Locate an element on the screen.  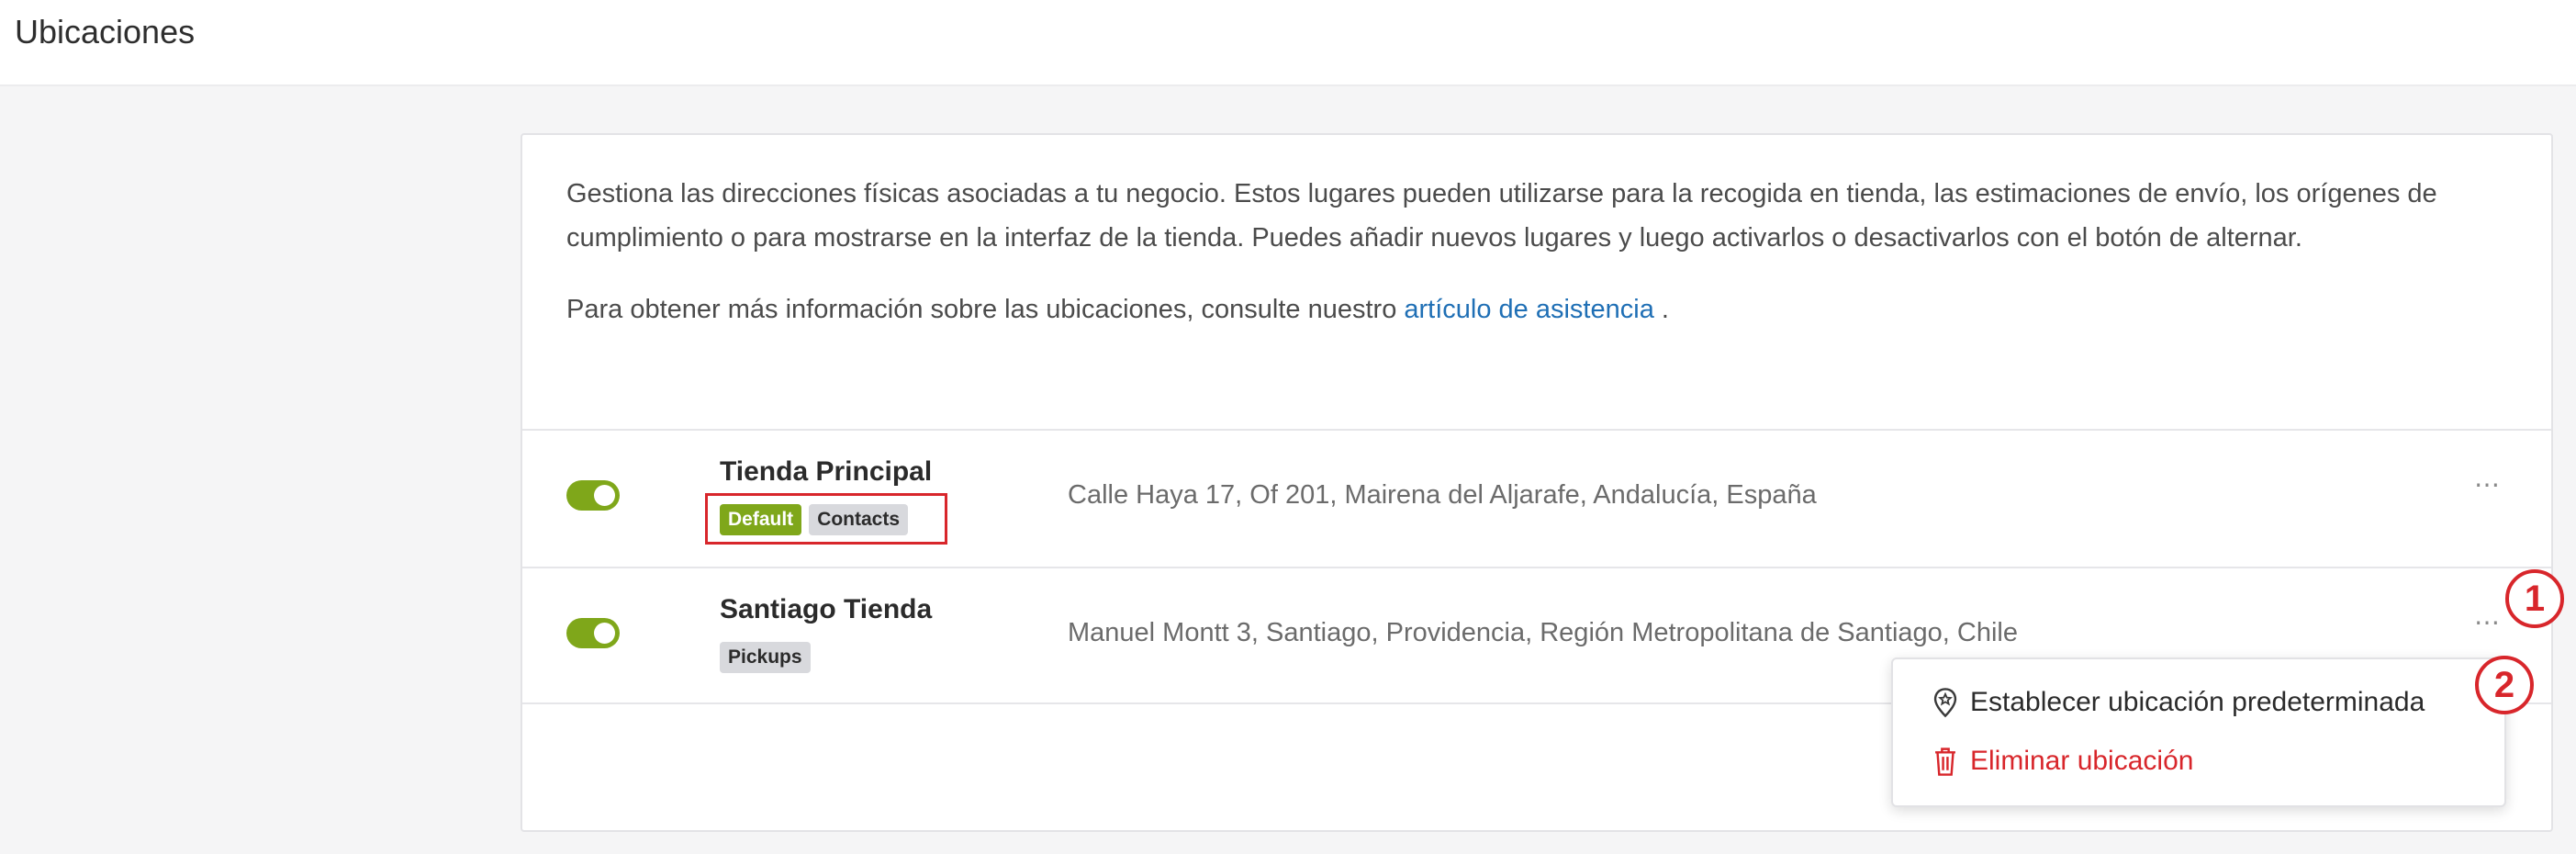
page-title: Ubicaciones is located at coordinates (105, 32).